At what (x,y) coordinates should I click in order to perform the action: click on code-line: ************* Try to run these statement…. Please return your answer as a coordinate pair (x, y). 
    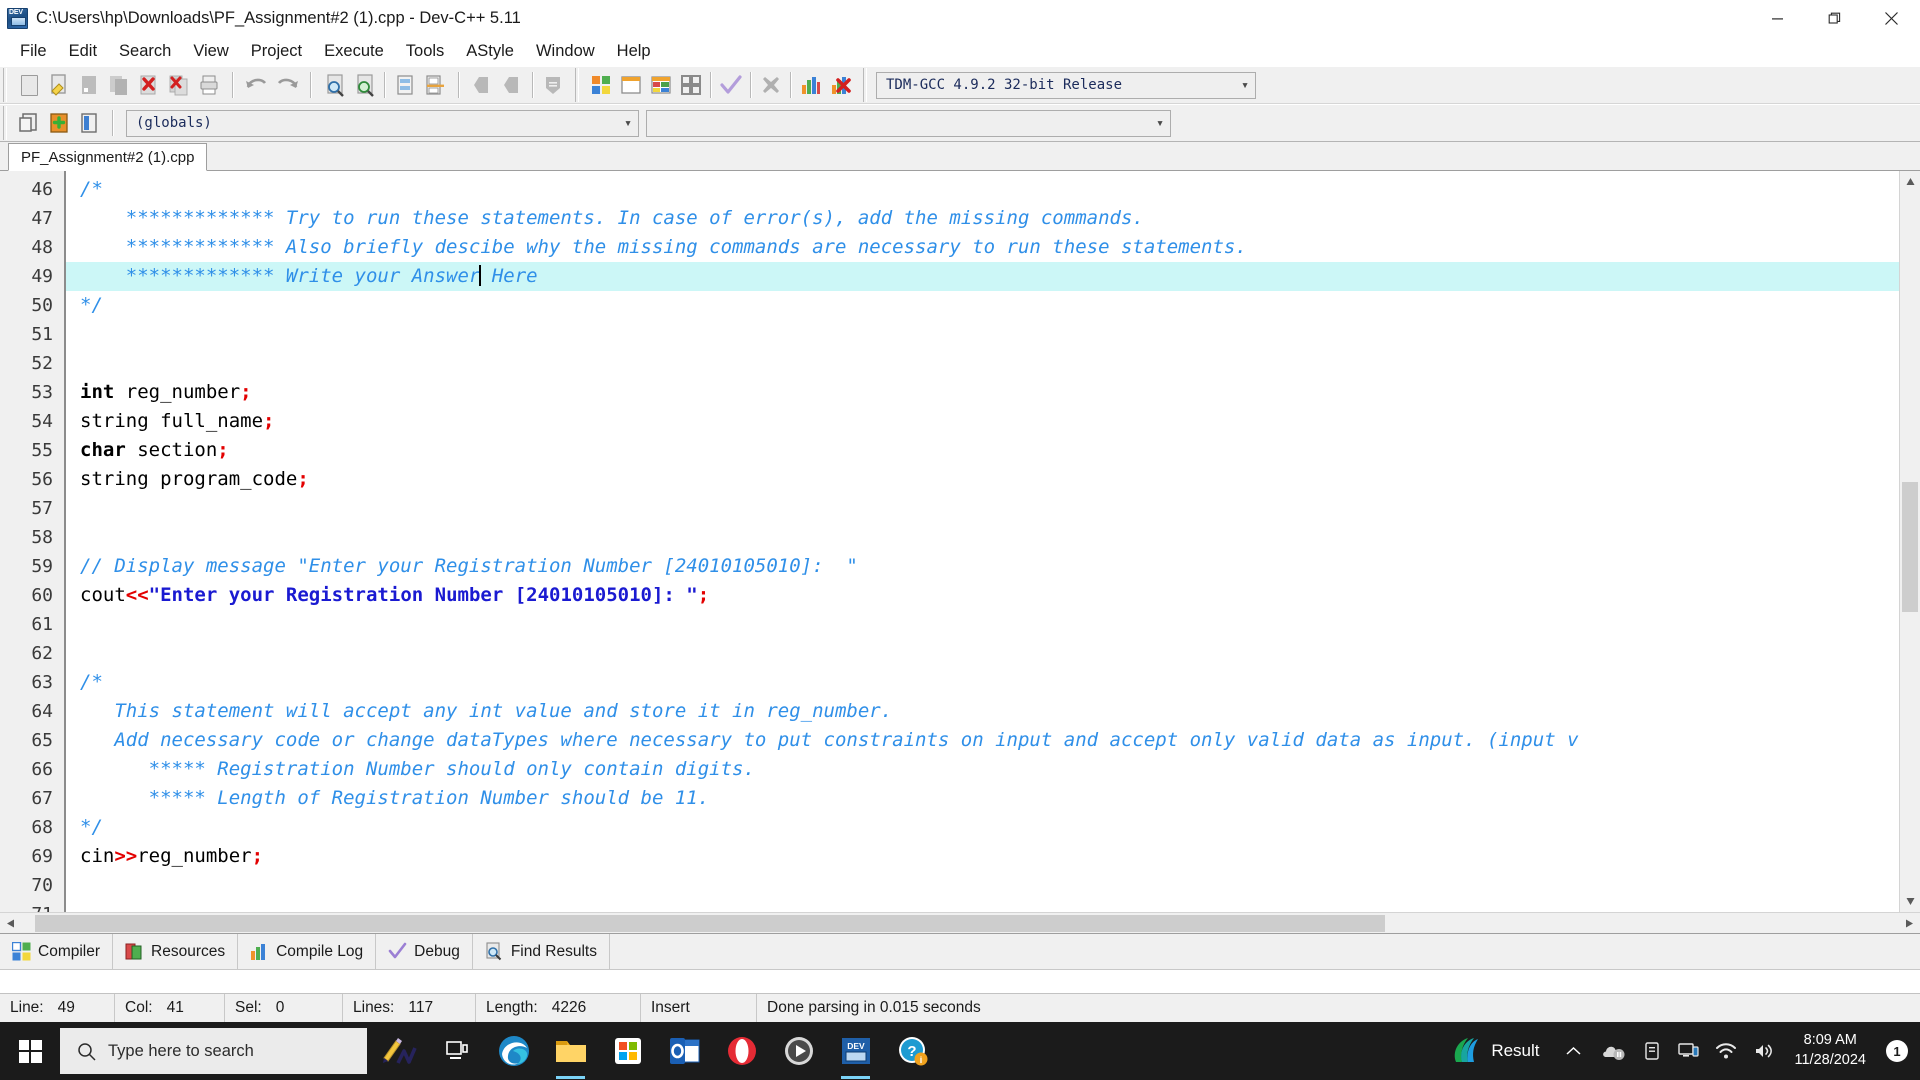
    Looking at the image, I should click on (982, 218).